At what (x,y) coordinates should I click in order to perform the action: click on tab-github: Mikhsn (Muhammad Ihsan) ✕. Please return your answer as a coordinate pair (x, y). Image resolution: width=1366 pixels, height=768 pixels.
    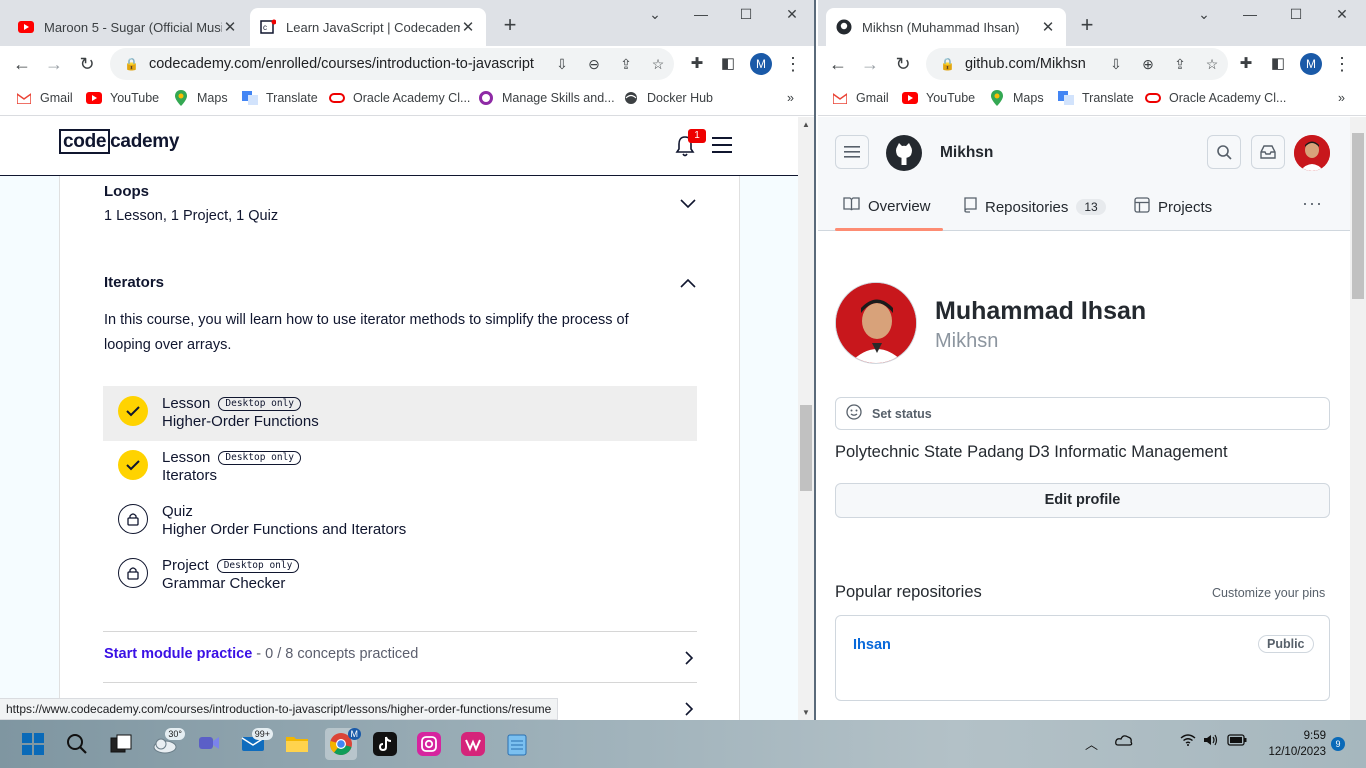
    Looking at the image, I should click on (946, 27).